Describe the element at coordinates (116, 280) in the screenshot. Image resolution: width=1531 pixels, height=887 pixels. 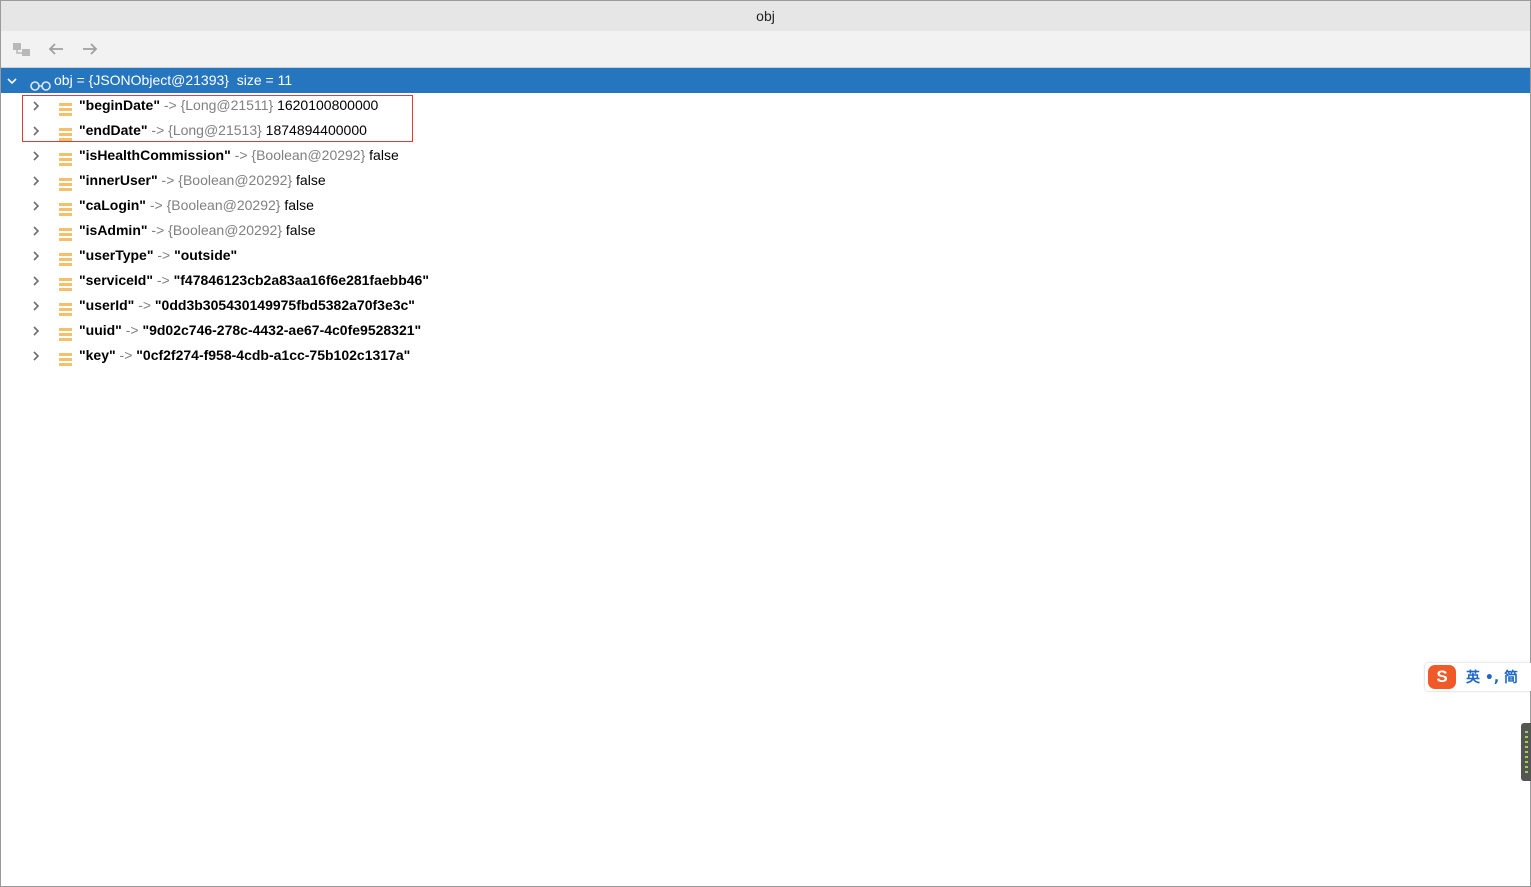
I see `entry-key: "serviceId"` at that location.